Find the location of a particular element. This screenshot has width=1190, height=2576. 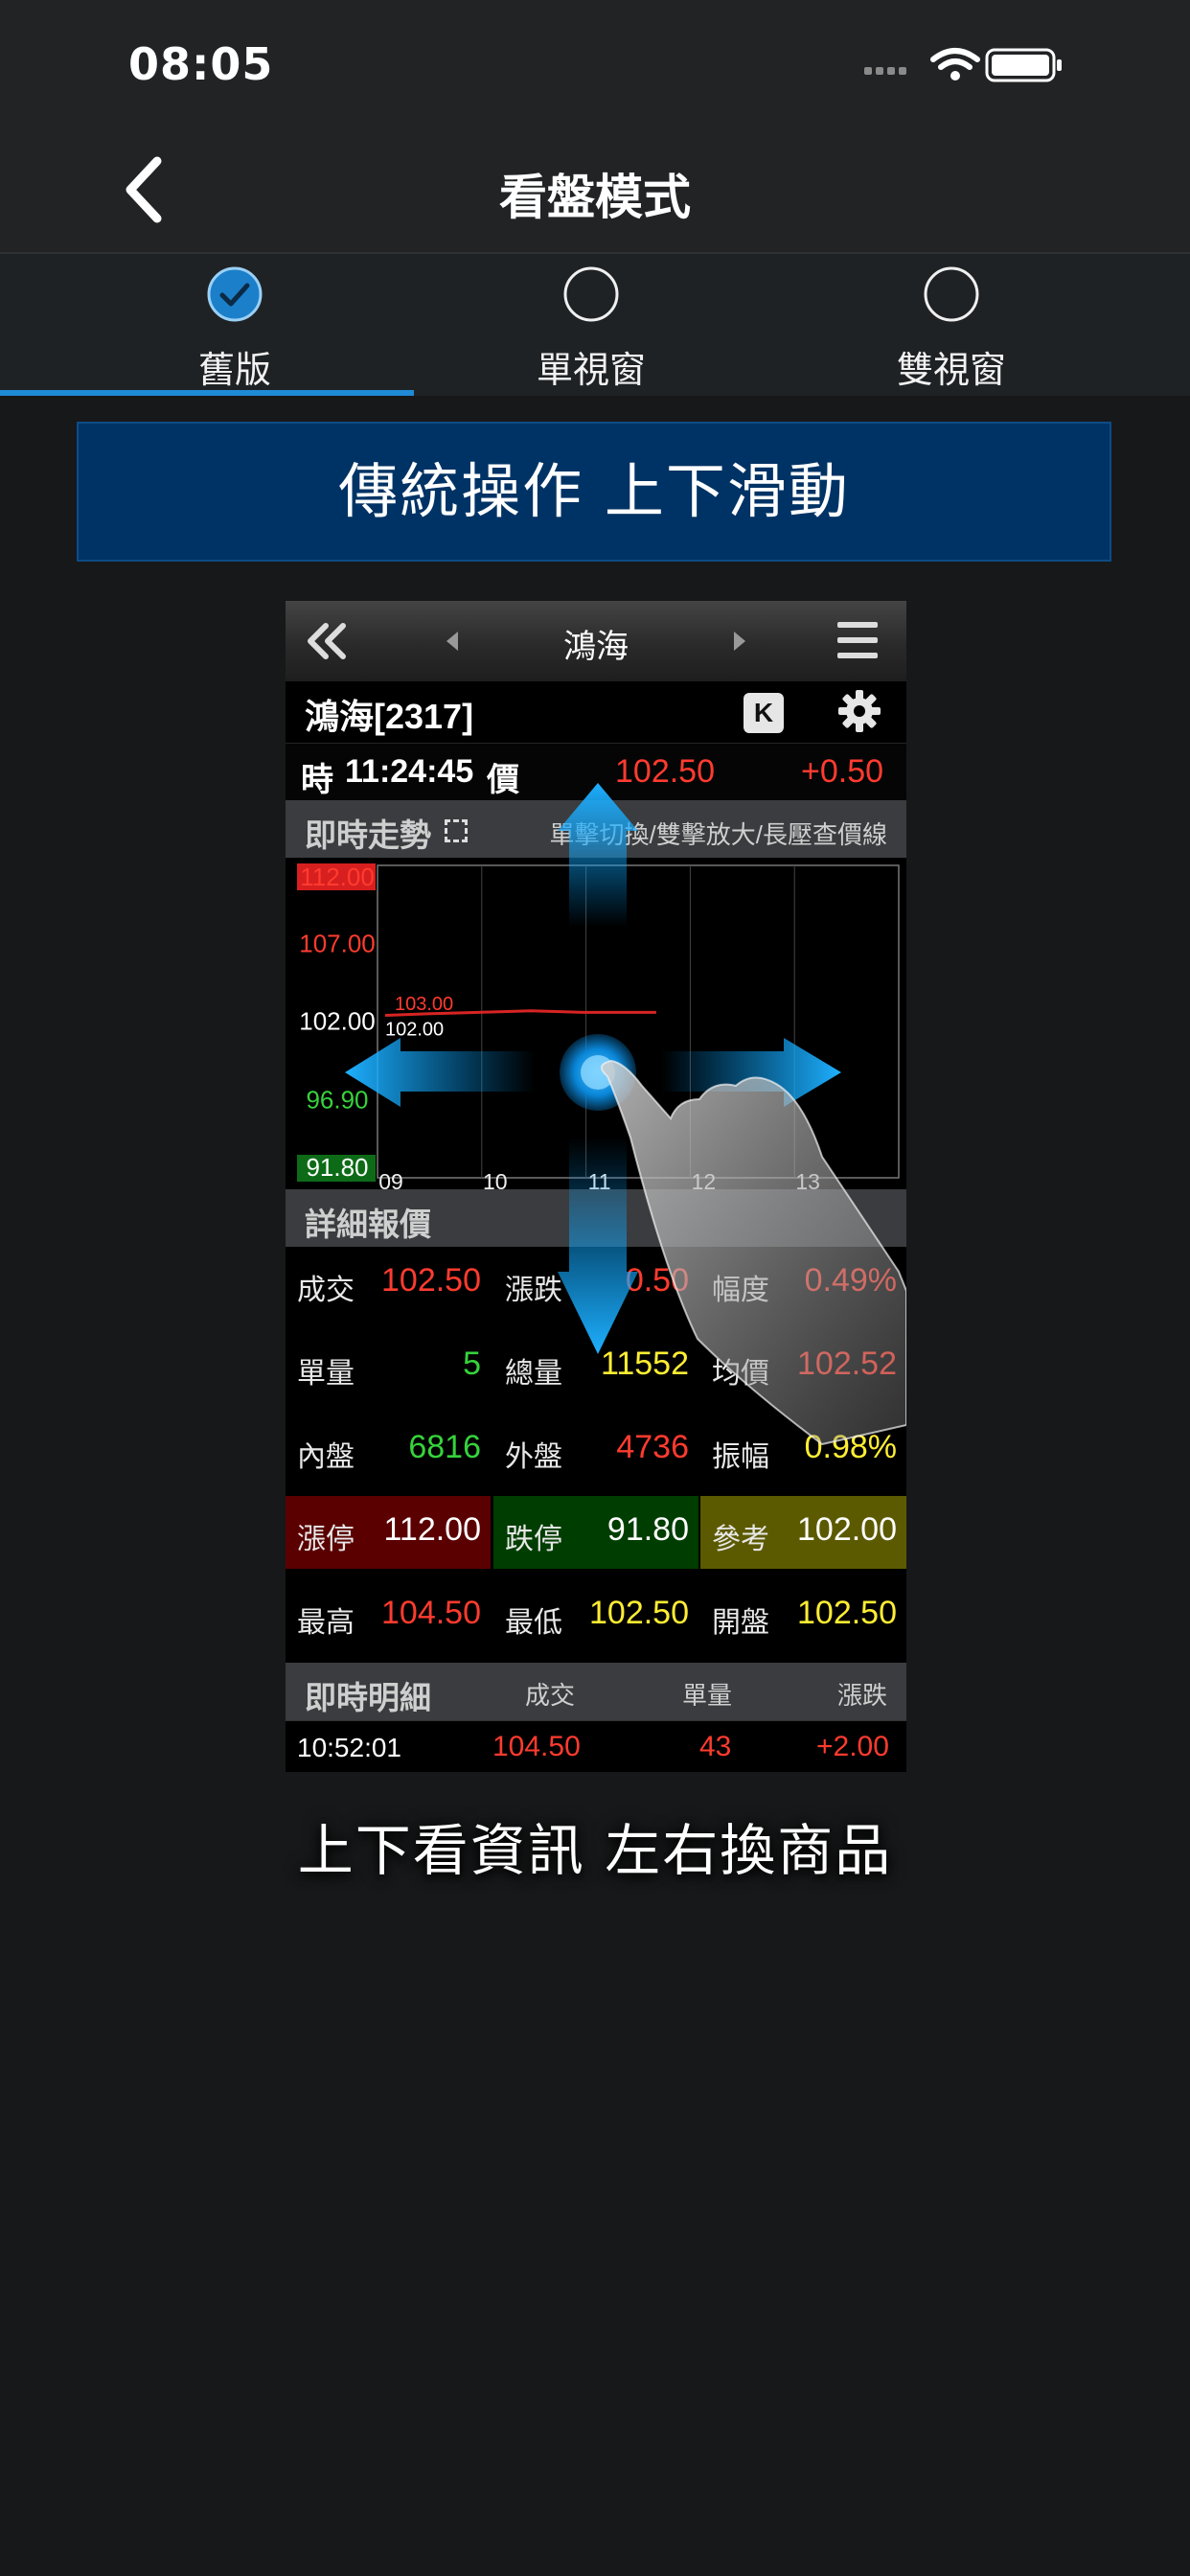

quote-cell: 跌停 91.80 is located at coordinates (595, 1533).